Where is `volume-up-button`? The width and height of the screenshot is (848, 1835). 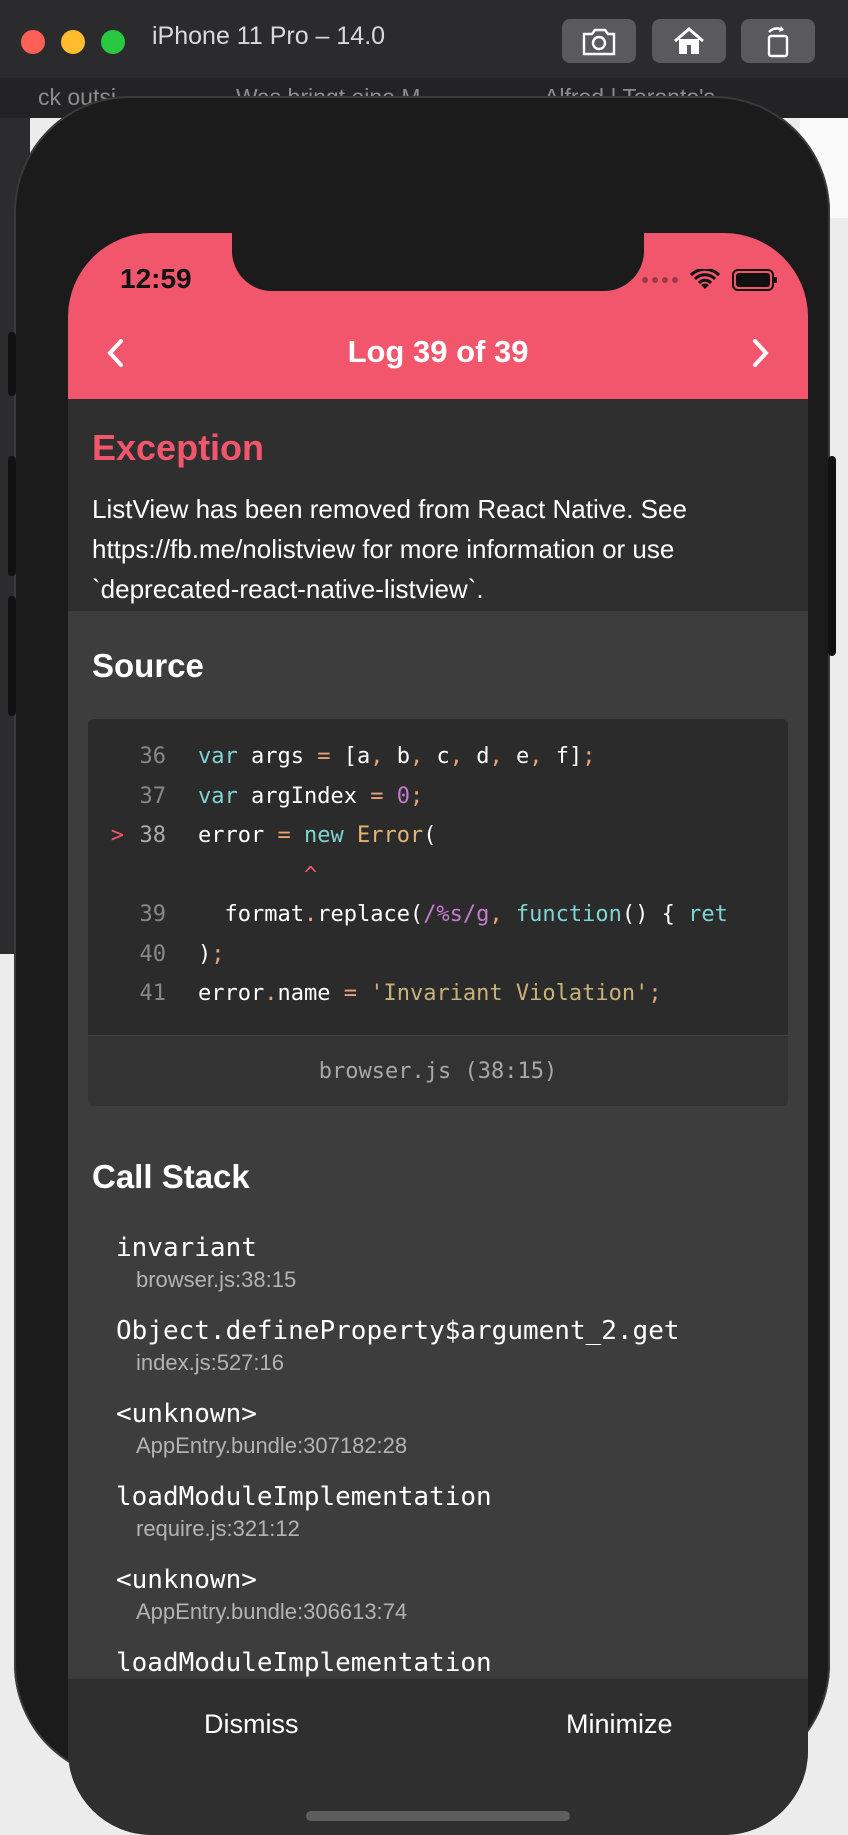 volume-up-button is located at coordinates (12, 516).